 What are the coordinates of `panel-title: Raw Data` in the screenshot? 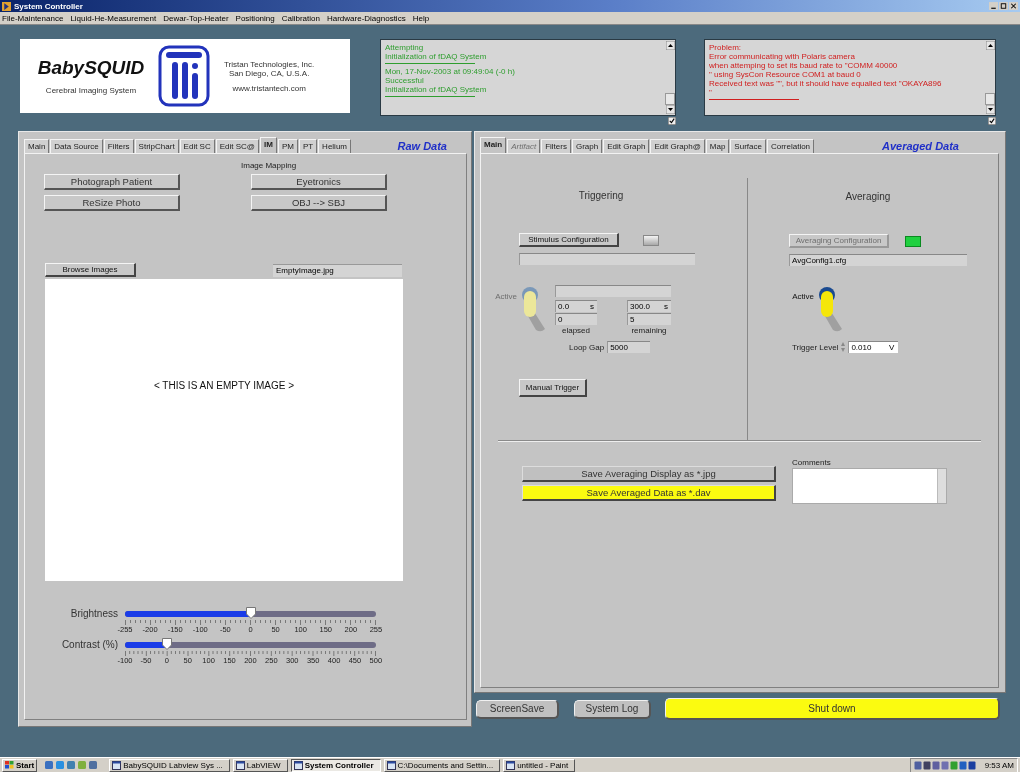 It's located at (422, 145).